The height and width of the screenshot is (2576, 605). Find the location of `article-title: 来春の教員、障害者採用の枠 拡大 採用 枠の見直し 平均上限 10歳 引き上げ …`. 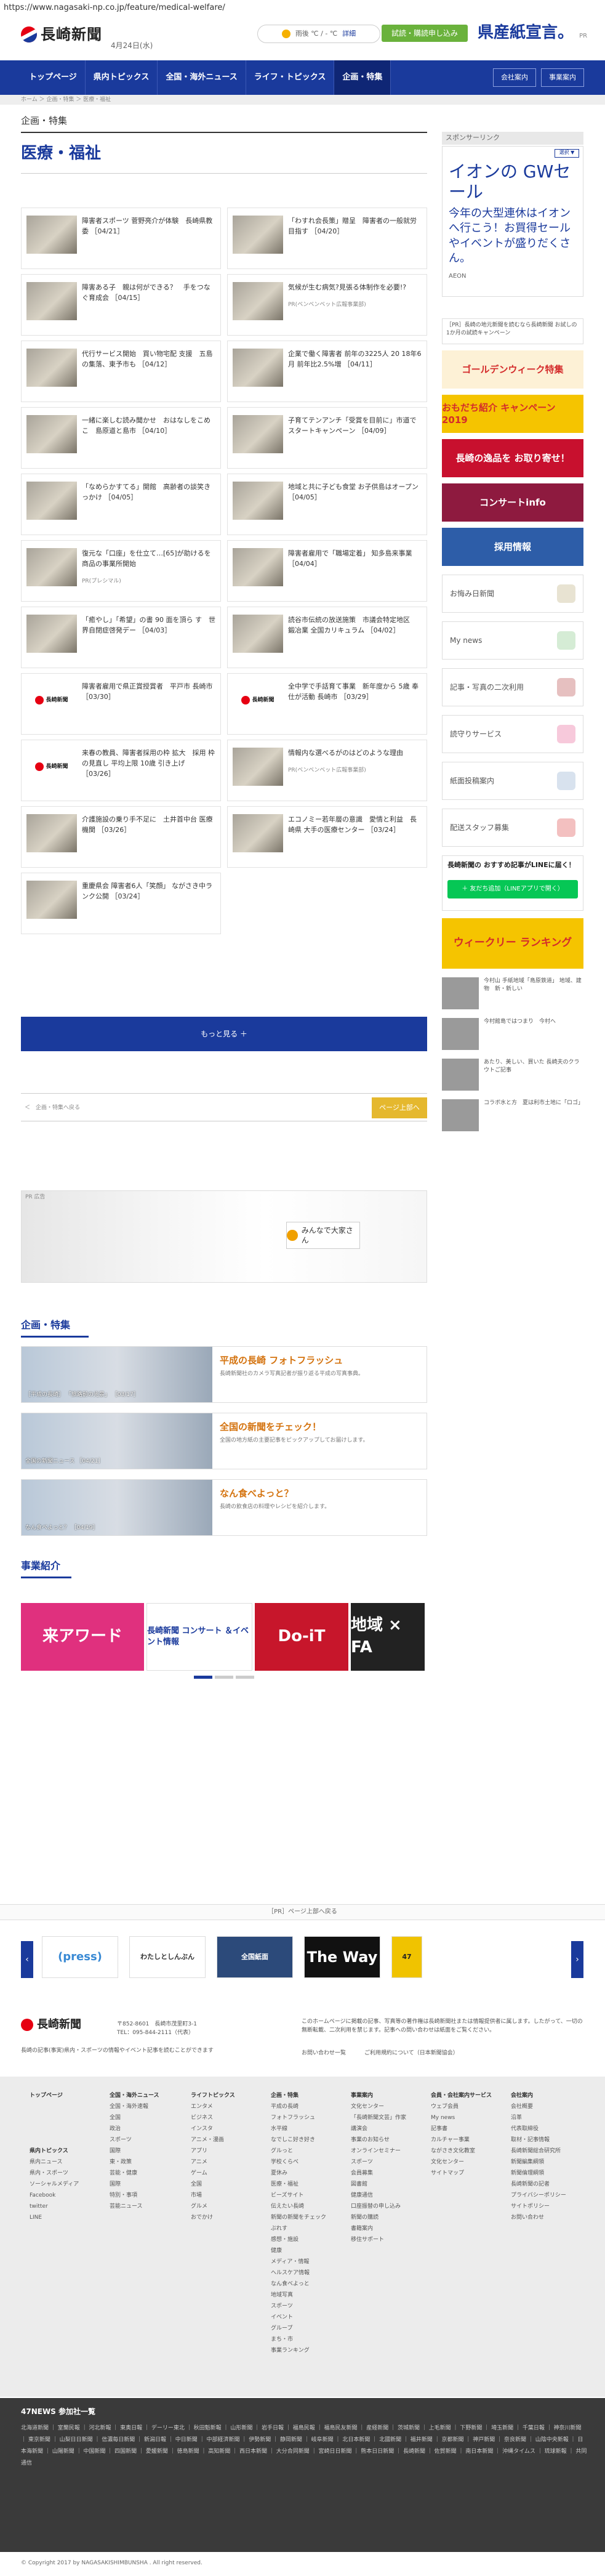

article-title: 来春の教員、障害者採用の枠 拡大 採用 枠の見直し 平均上限 10歳 引き上げ … is located at coordinates (148, 770).